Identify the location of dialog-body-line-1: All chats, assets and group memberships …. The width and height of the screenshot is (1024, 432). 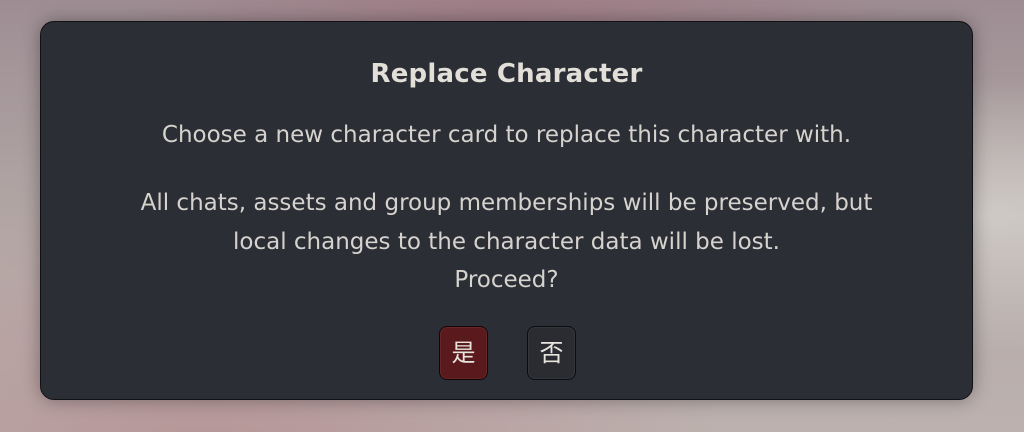
(506, 203).